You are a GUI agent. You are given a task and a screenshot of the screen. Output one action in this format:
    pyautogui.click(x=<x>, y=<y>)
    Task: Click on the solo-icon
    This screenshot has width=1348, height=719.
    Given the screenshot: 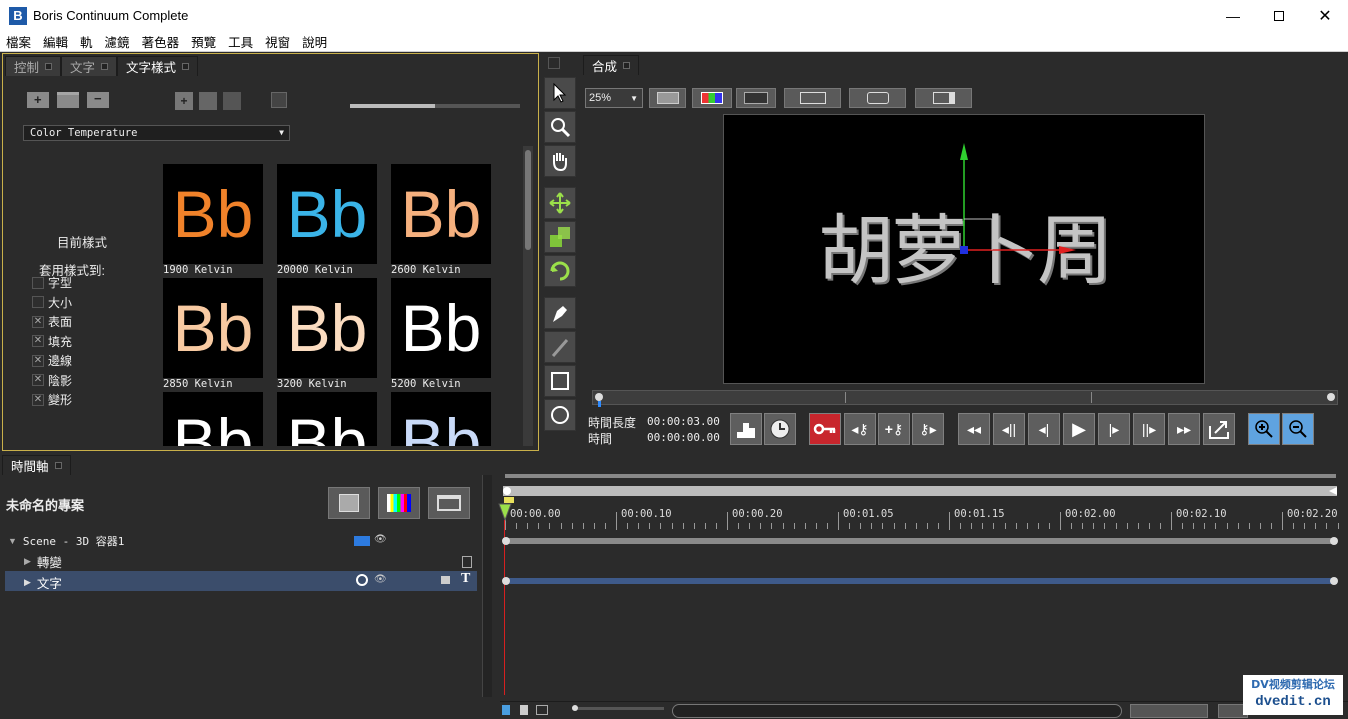 What is the action you would take?
    pyautogui.click(x=362, y=580)
    